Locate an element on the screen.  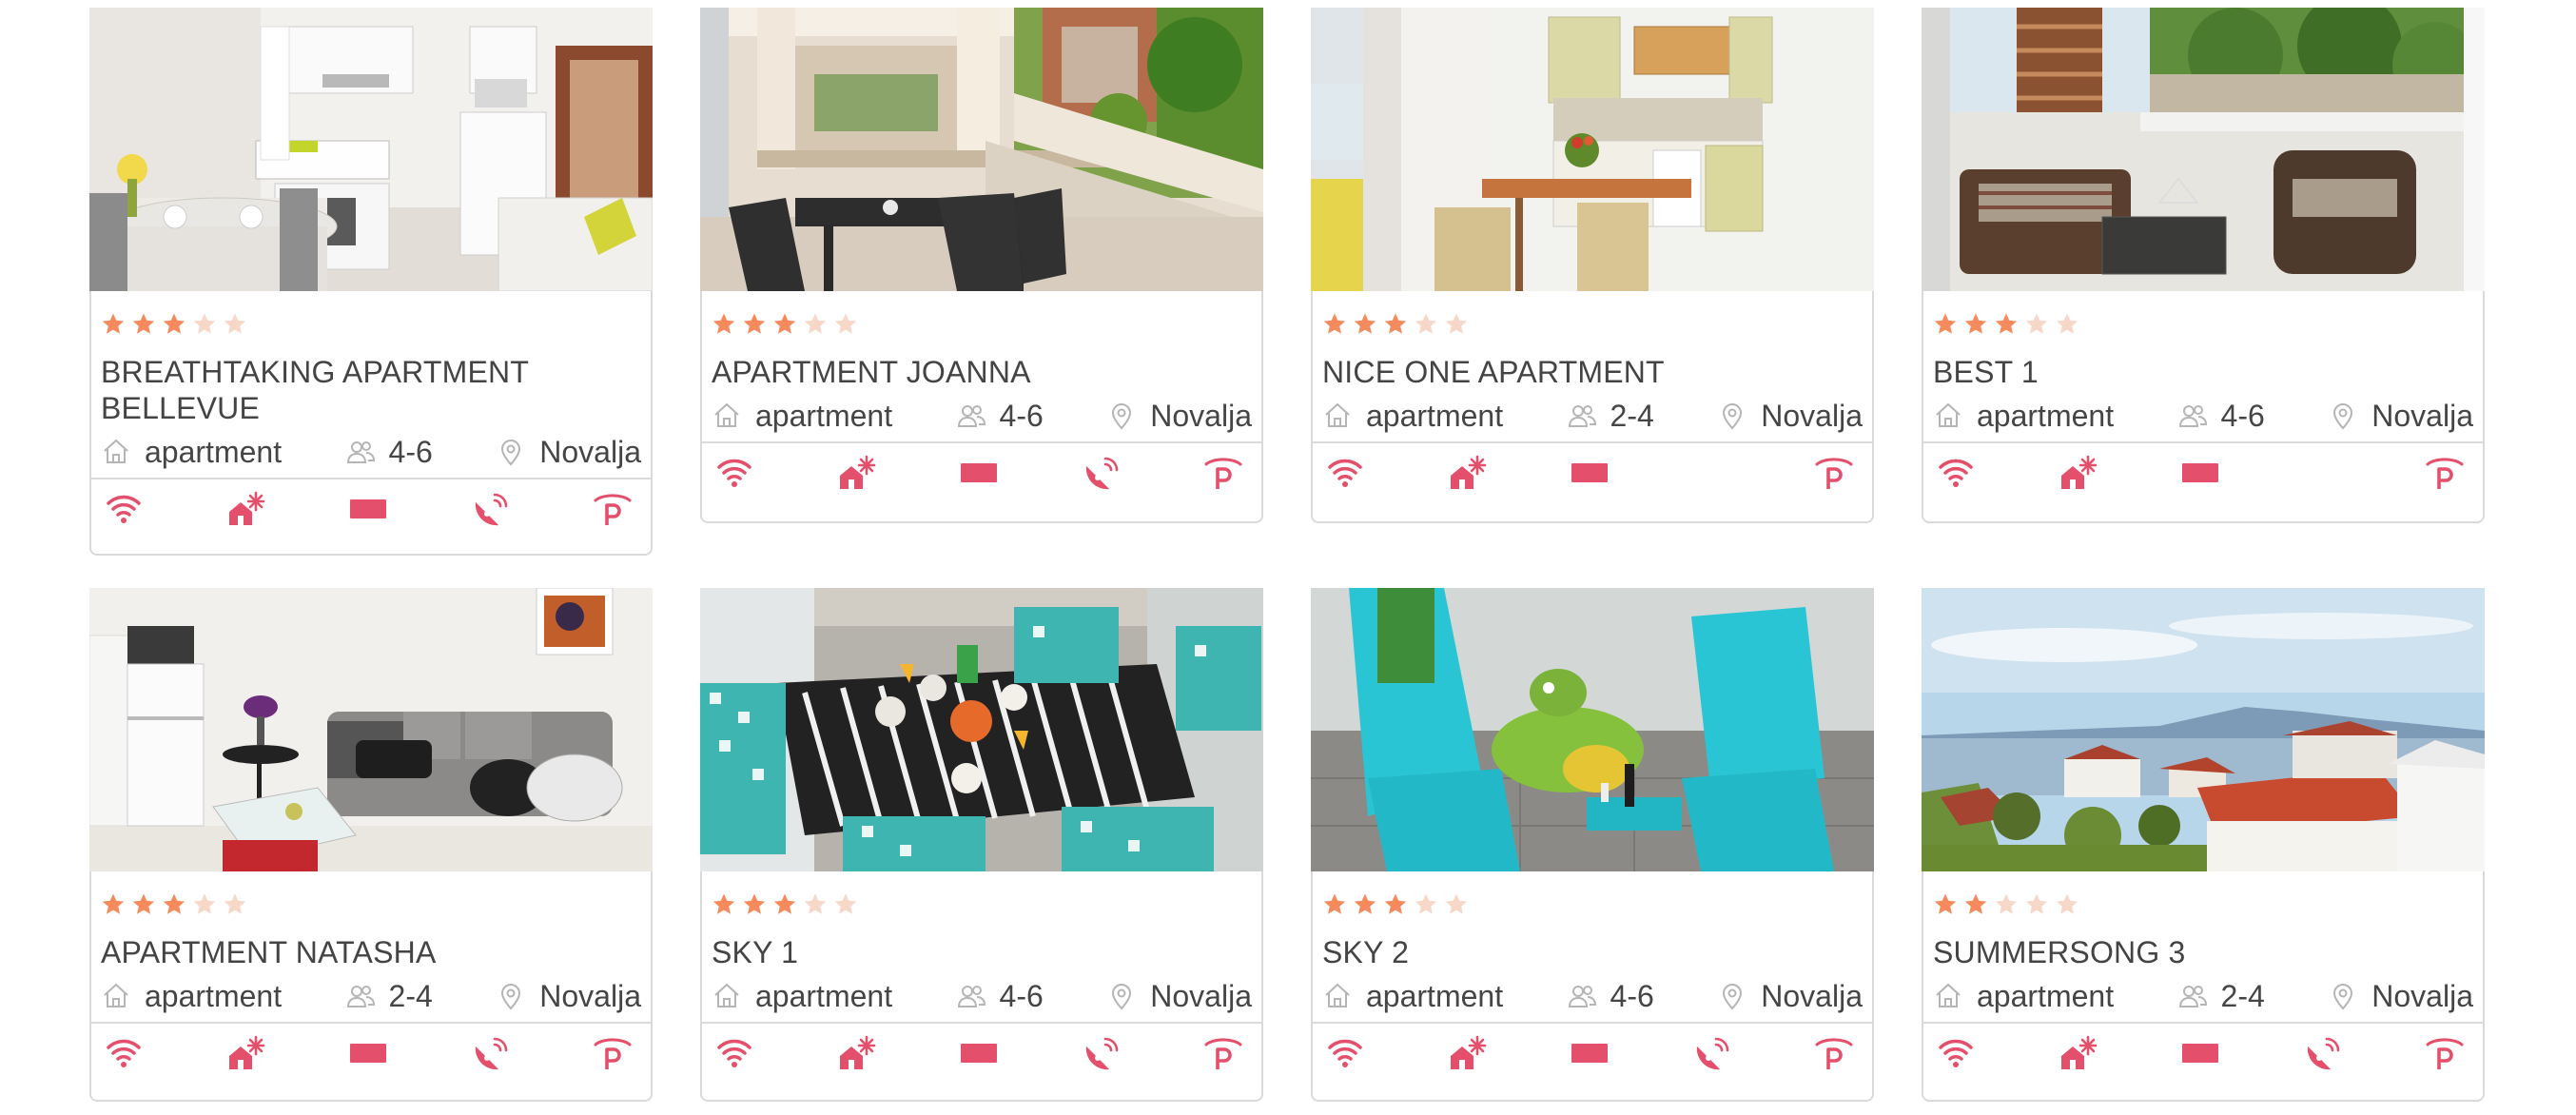
listing-title: APARTMENT NATASHA is located at coordinates (371, 952).